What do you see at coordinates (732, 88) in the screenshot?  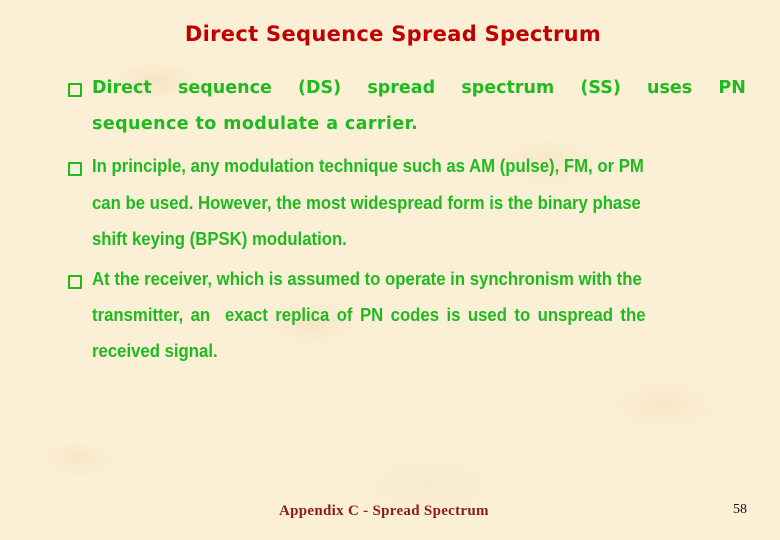 I see `word: PN` at bounding box center [732, 88].